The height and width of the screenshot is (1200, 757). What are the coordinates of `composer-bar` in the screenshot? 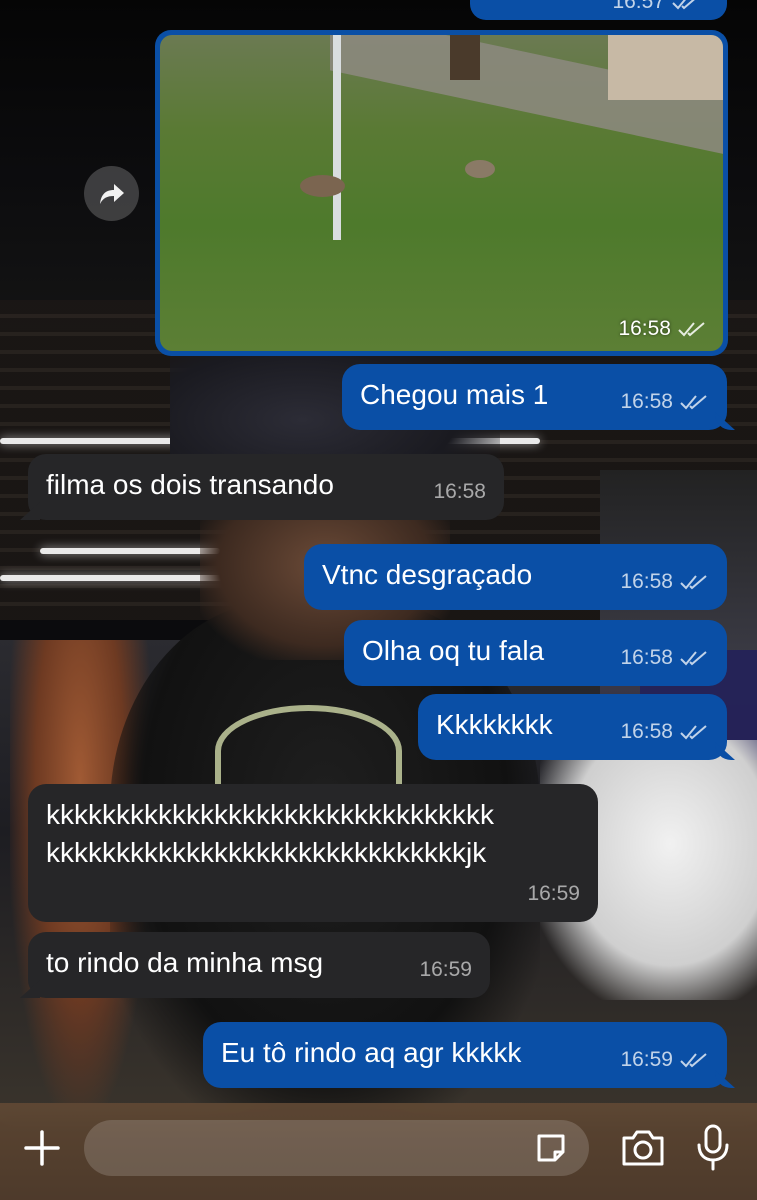 It's located at (378, 1151).